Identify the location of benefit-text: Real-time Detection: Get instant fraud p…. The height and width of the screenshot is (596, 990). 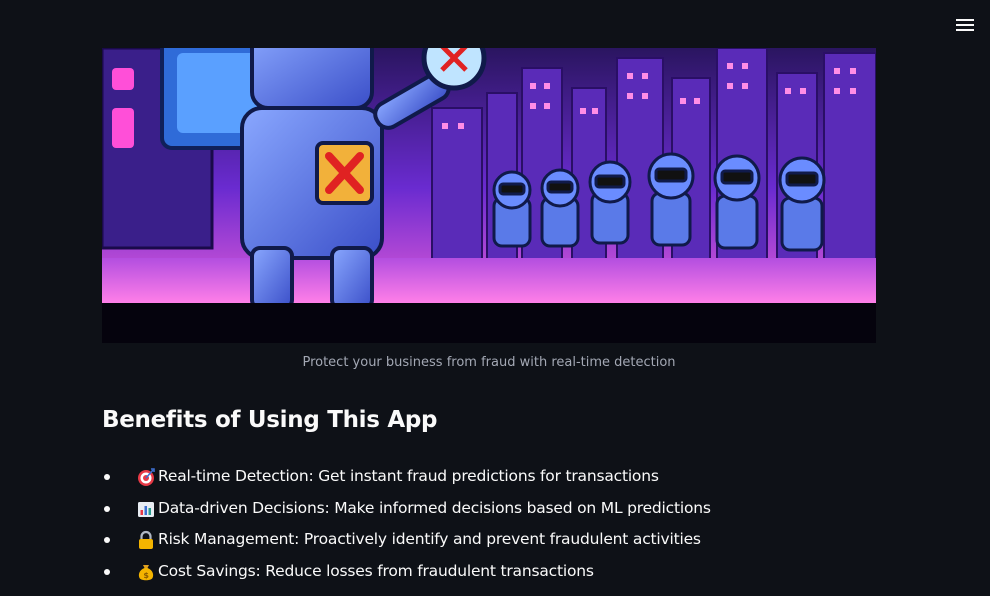
(408, 476).